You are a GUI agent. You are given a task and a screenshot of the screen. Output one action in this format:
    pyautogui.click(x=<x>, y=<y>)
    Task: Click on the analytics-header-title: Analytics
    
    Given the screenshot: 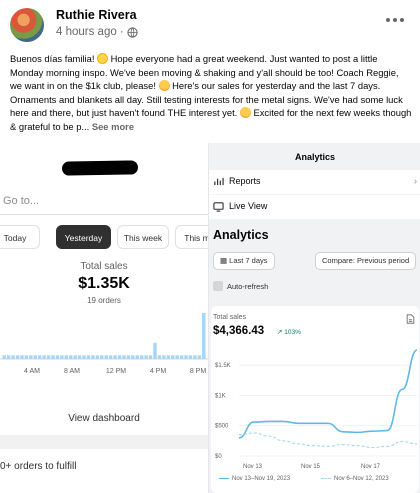 What is the action you would take?
    pyautogui.click(x=315, y=157)
    